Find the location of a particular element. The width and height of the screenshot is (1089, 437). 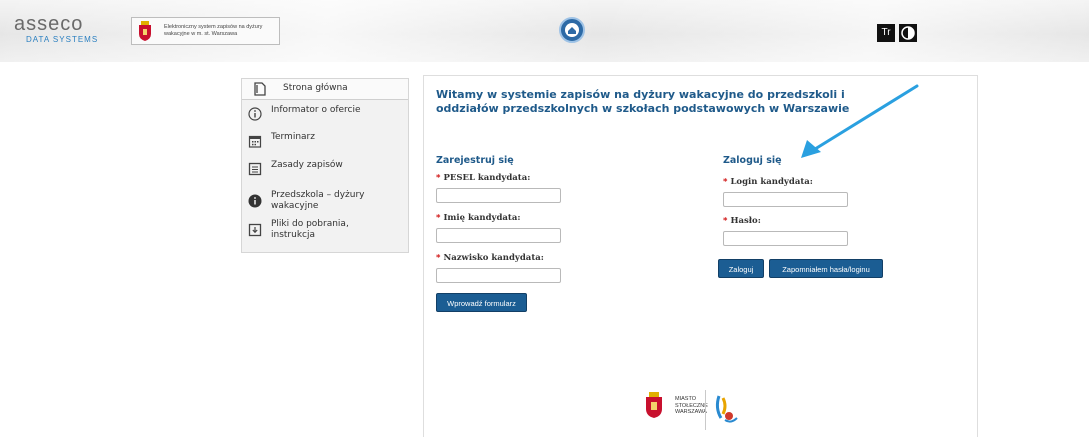

home-button is located at coordinates (572, 30).